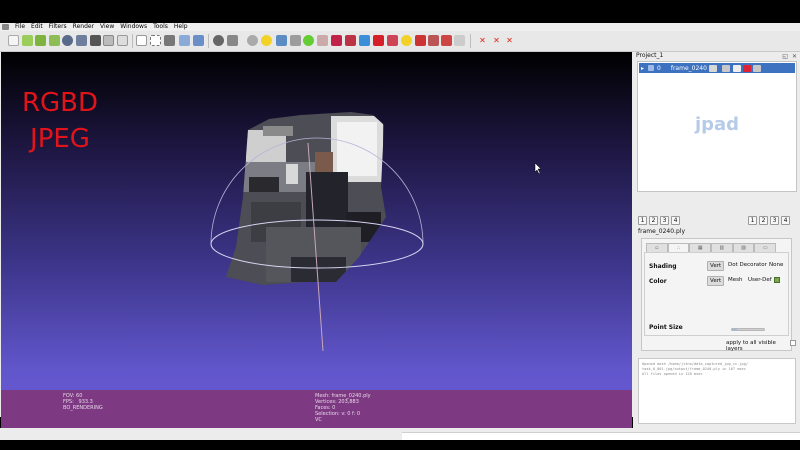 This screenshot has width=800, height=450. Describe the element at coordinates (726, 68) in the screenshot. I see `layer-wire-icon` at that location.